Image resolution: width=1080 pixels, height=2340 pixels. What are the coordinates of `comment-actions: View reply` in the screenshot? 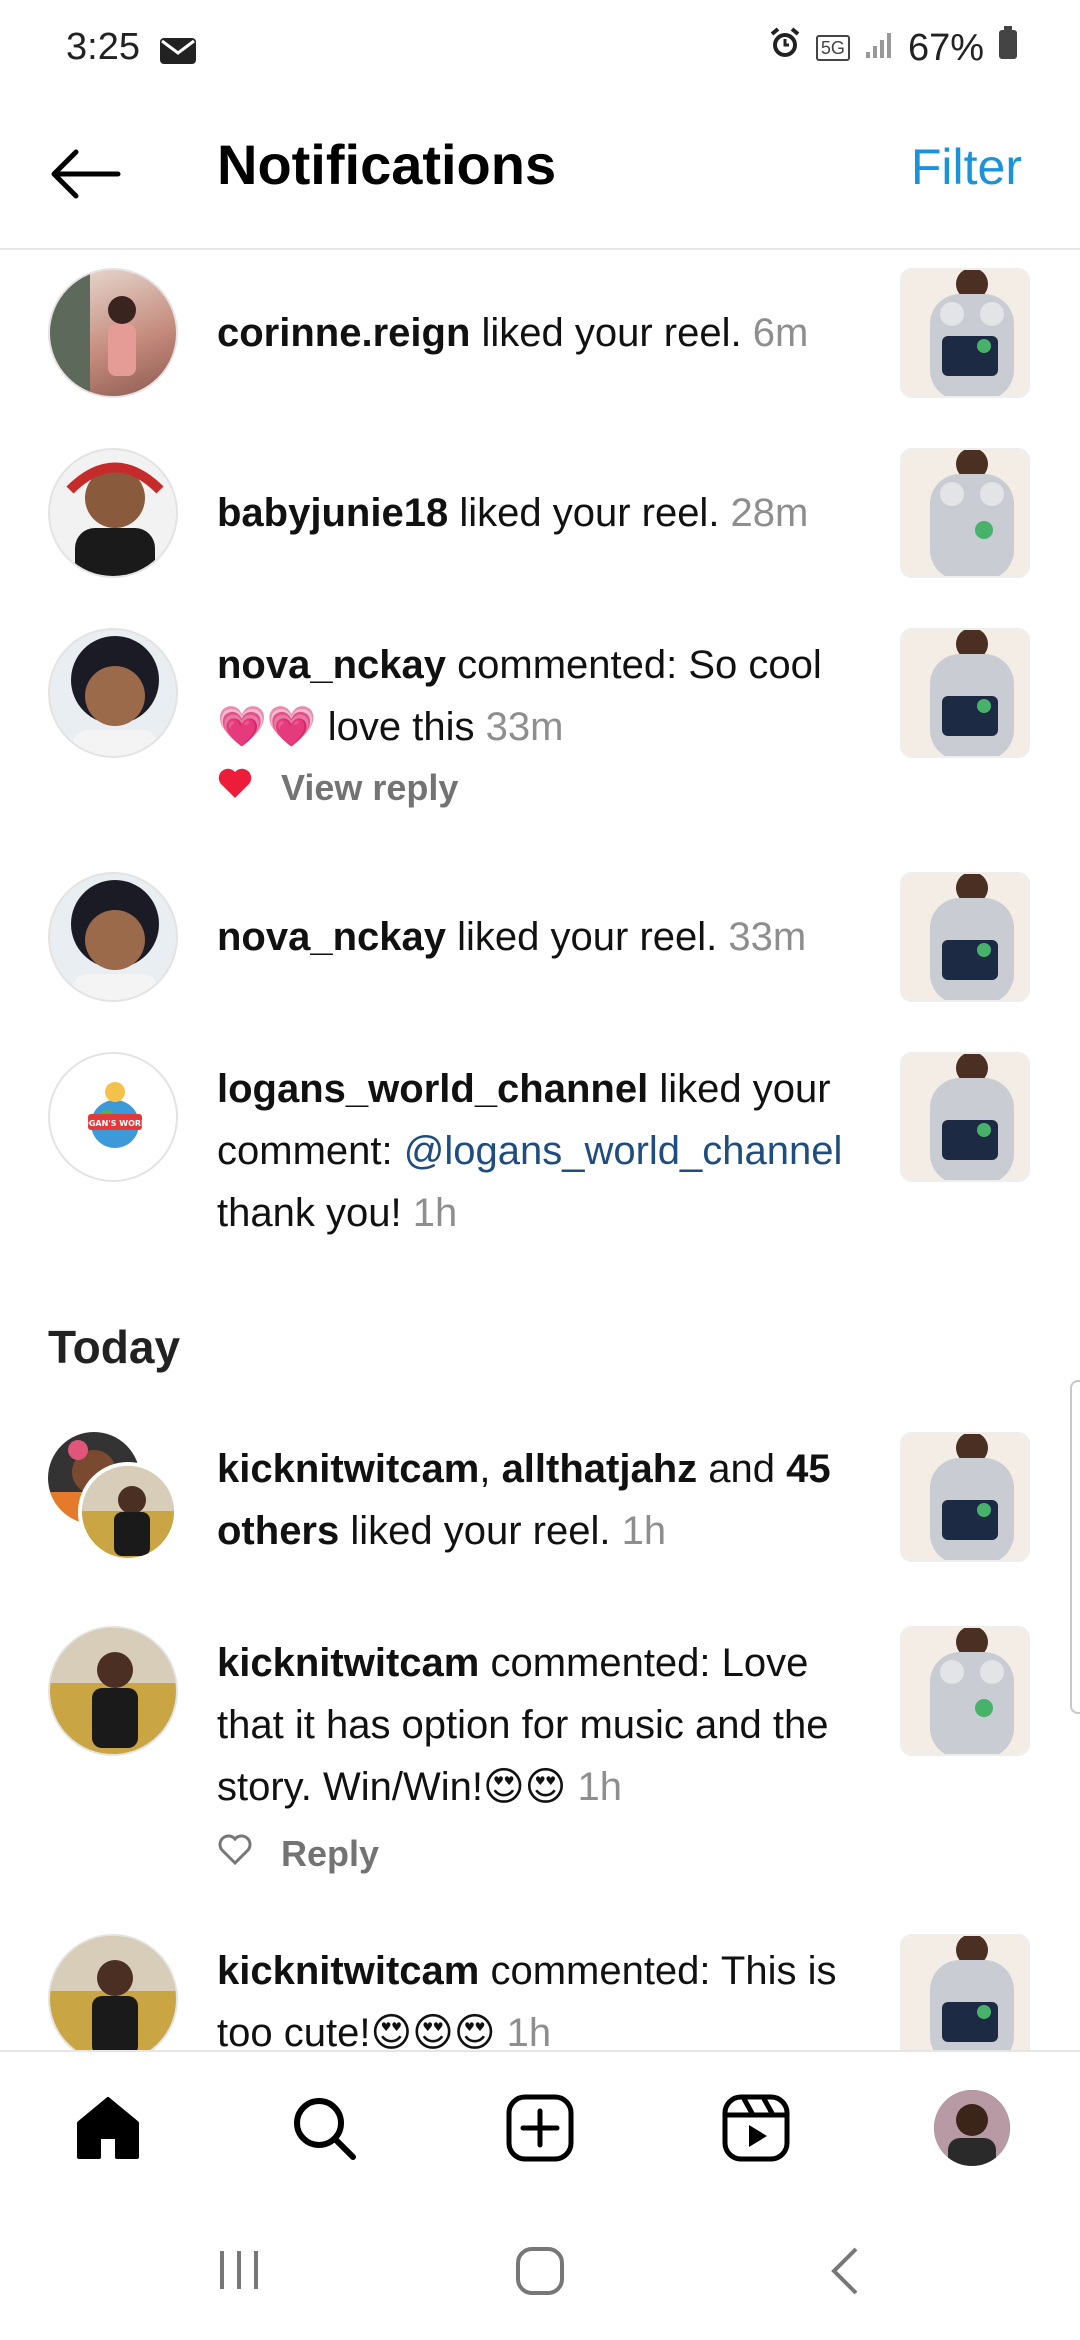 It's located at (337, 787).